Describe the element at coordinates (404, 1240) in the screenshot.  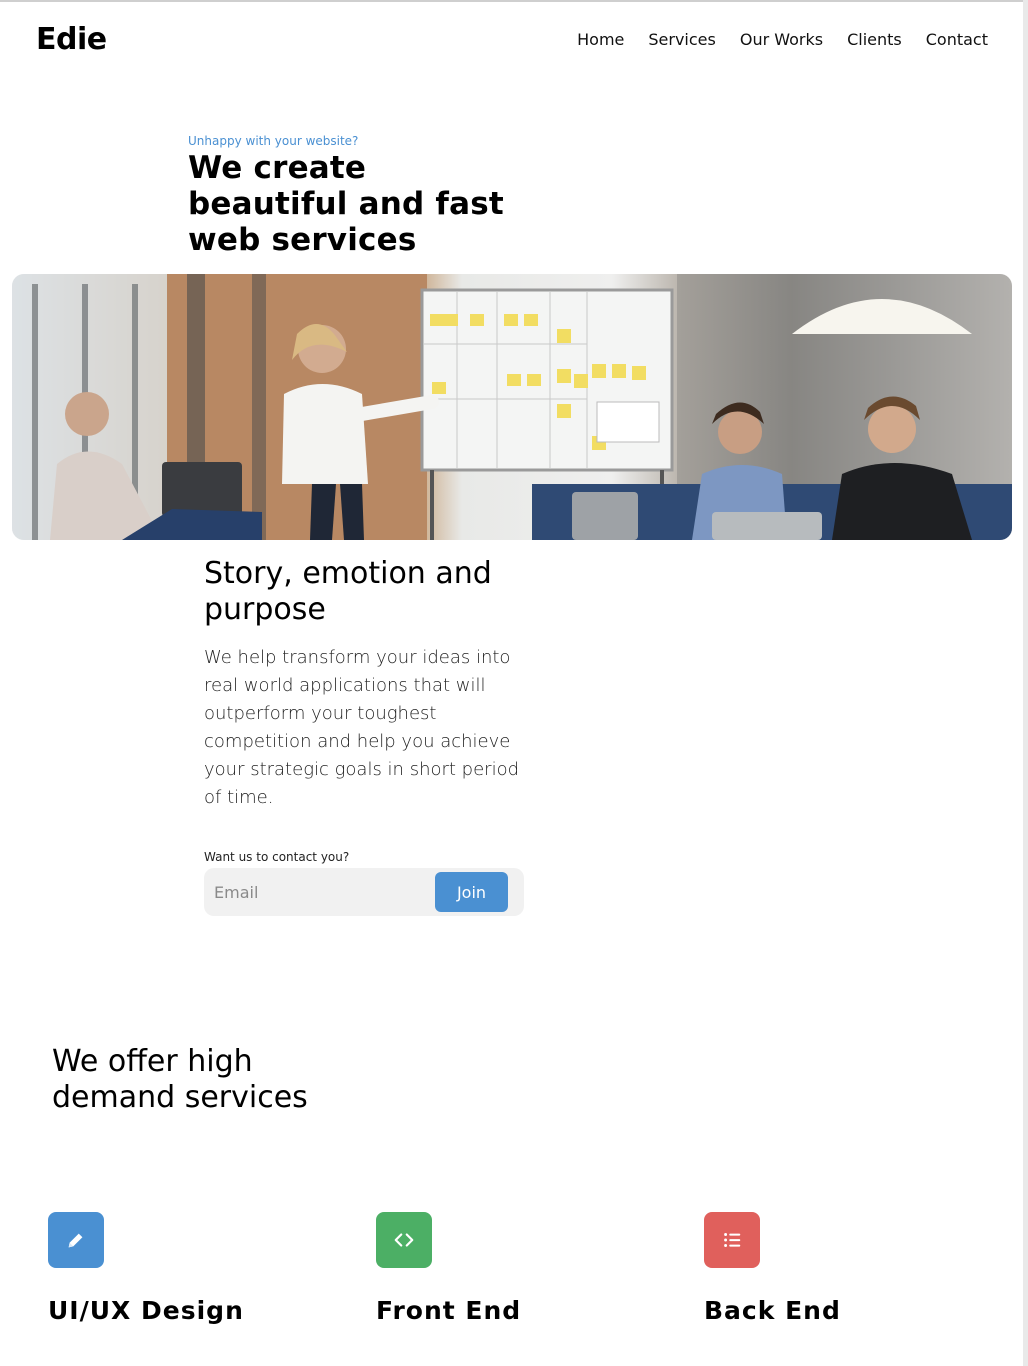
I see `code-icon` at that location.